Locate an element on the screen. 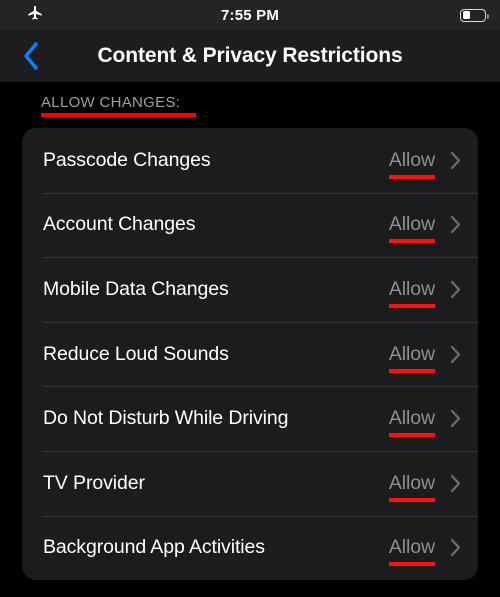  table-row: Background App Activities Allow is located at coordinates (250, 547).